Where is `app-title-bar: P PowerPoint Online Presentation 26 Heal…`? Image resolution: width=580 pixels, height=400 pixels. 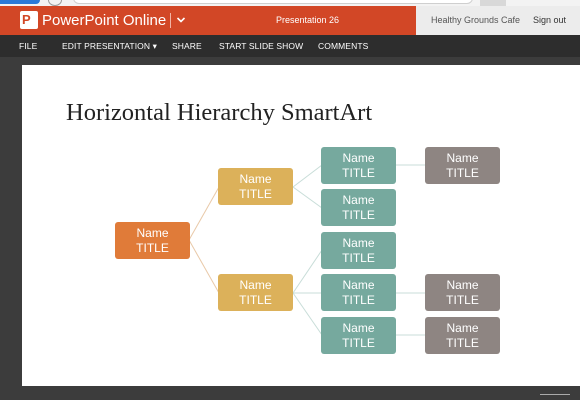 app-title-bar: P PowerPoint Online Presentation 26 Heal… is located at coordinates (290, 20).